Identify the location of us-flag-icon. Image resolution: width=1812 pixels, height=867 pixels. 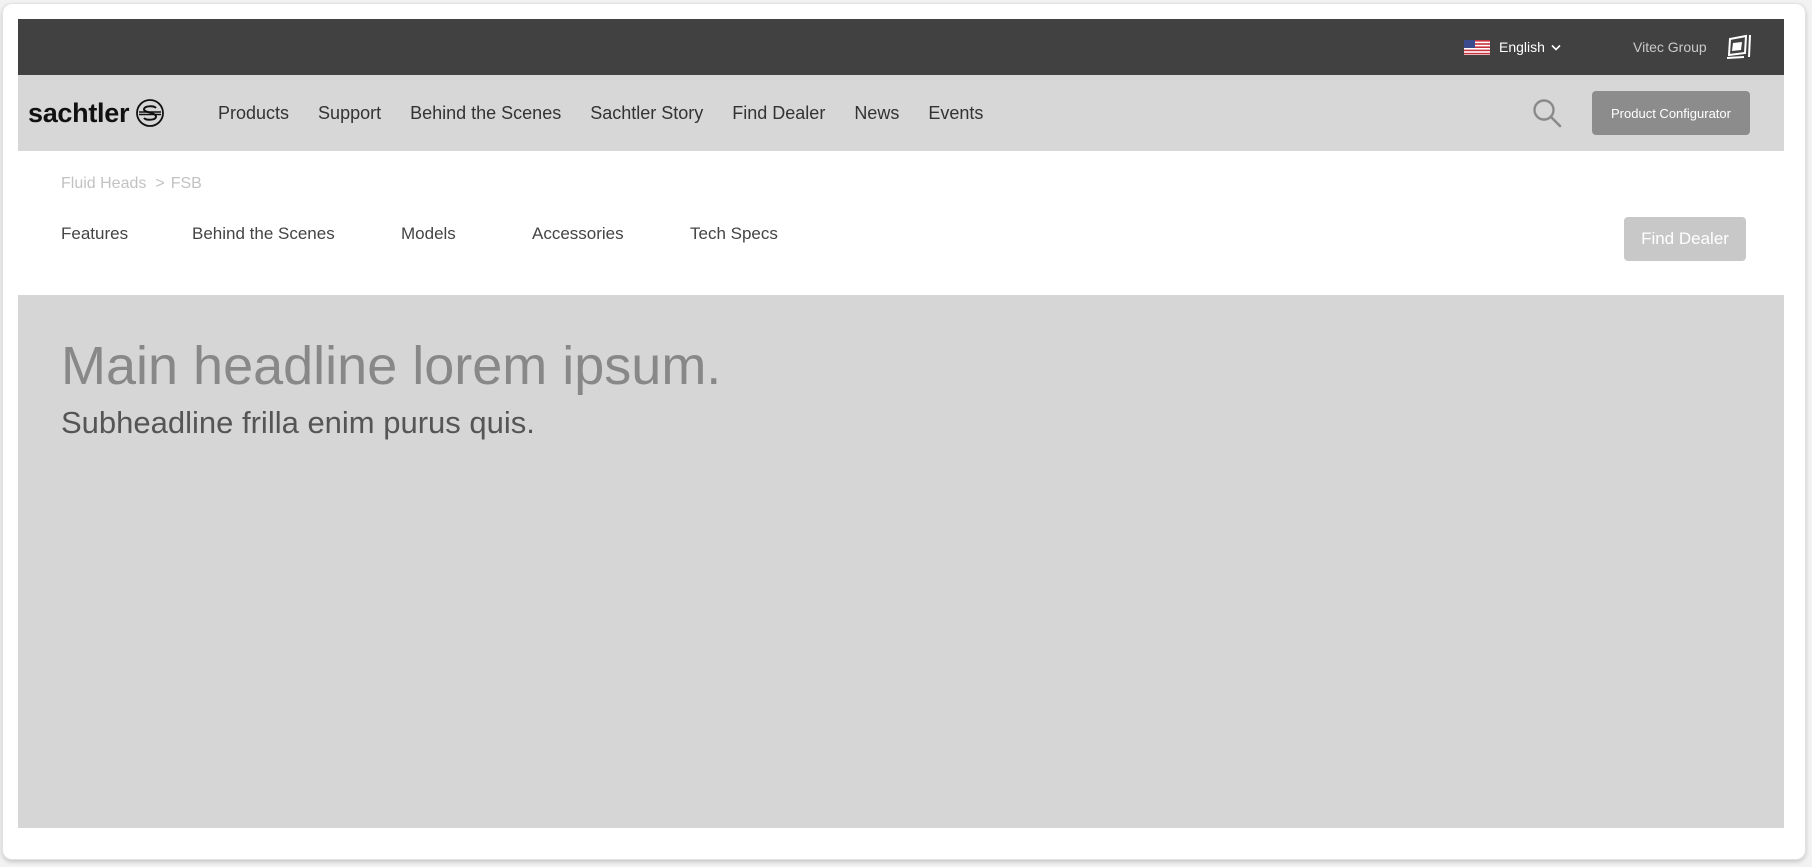
(1477, 47).